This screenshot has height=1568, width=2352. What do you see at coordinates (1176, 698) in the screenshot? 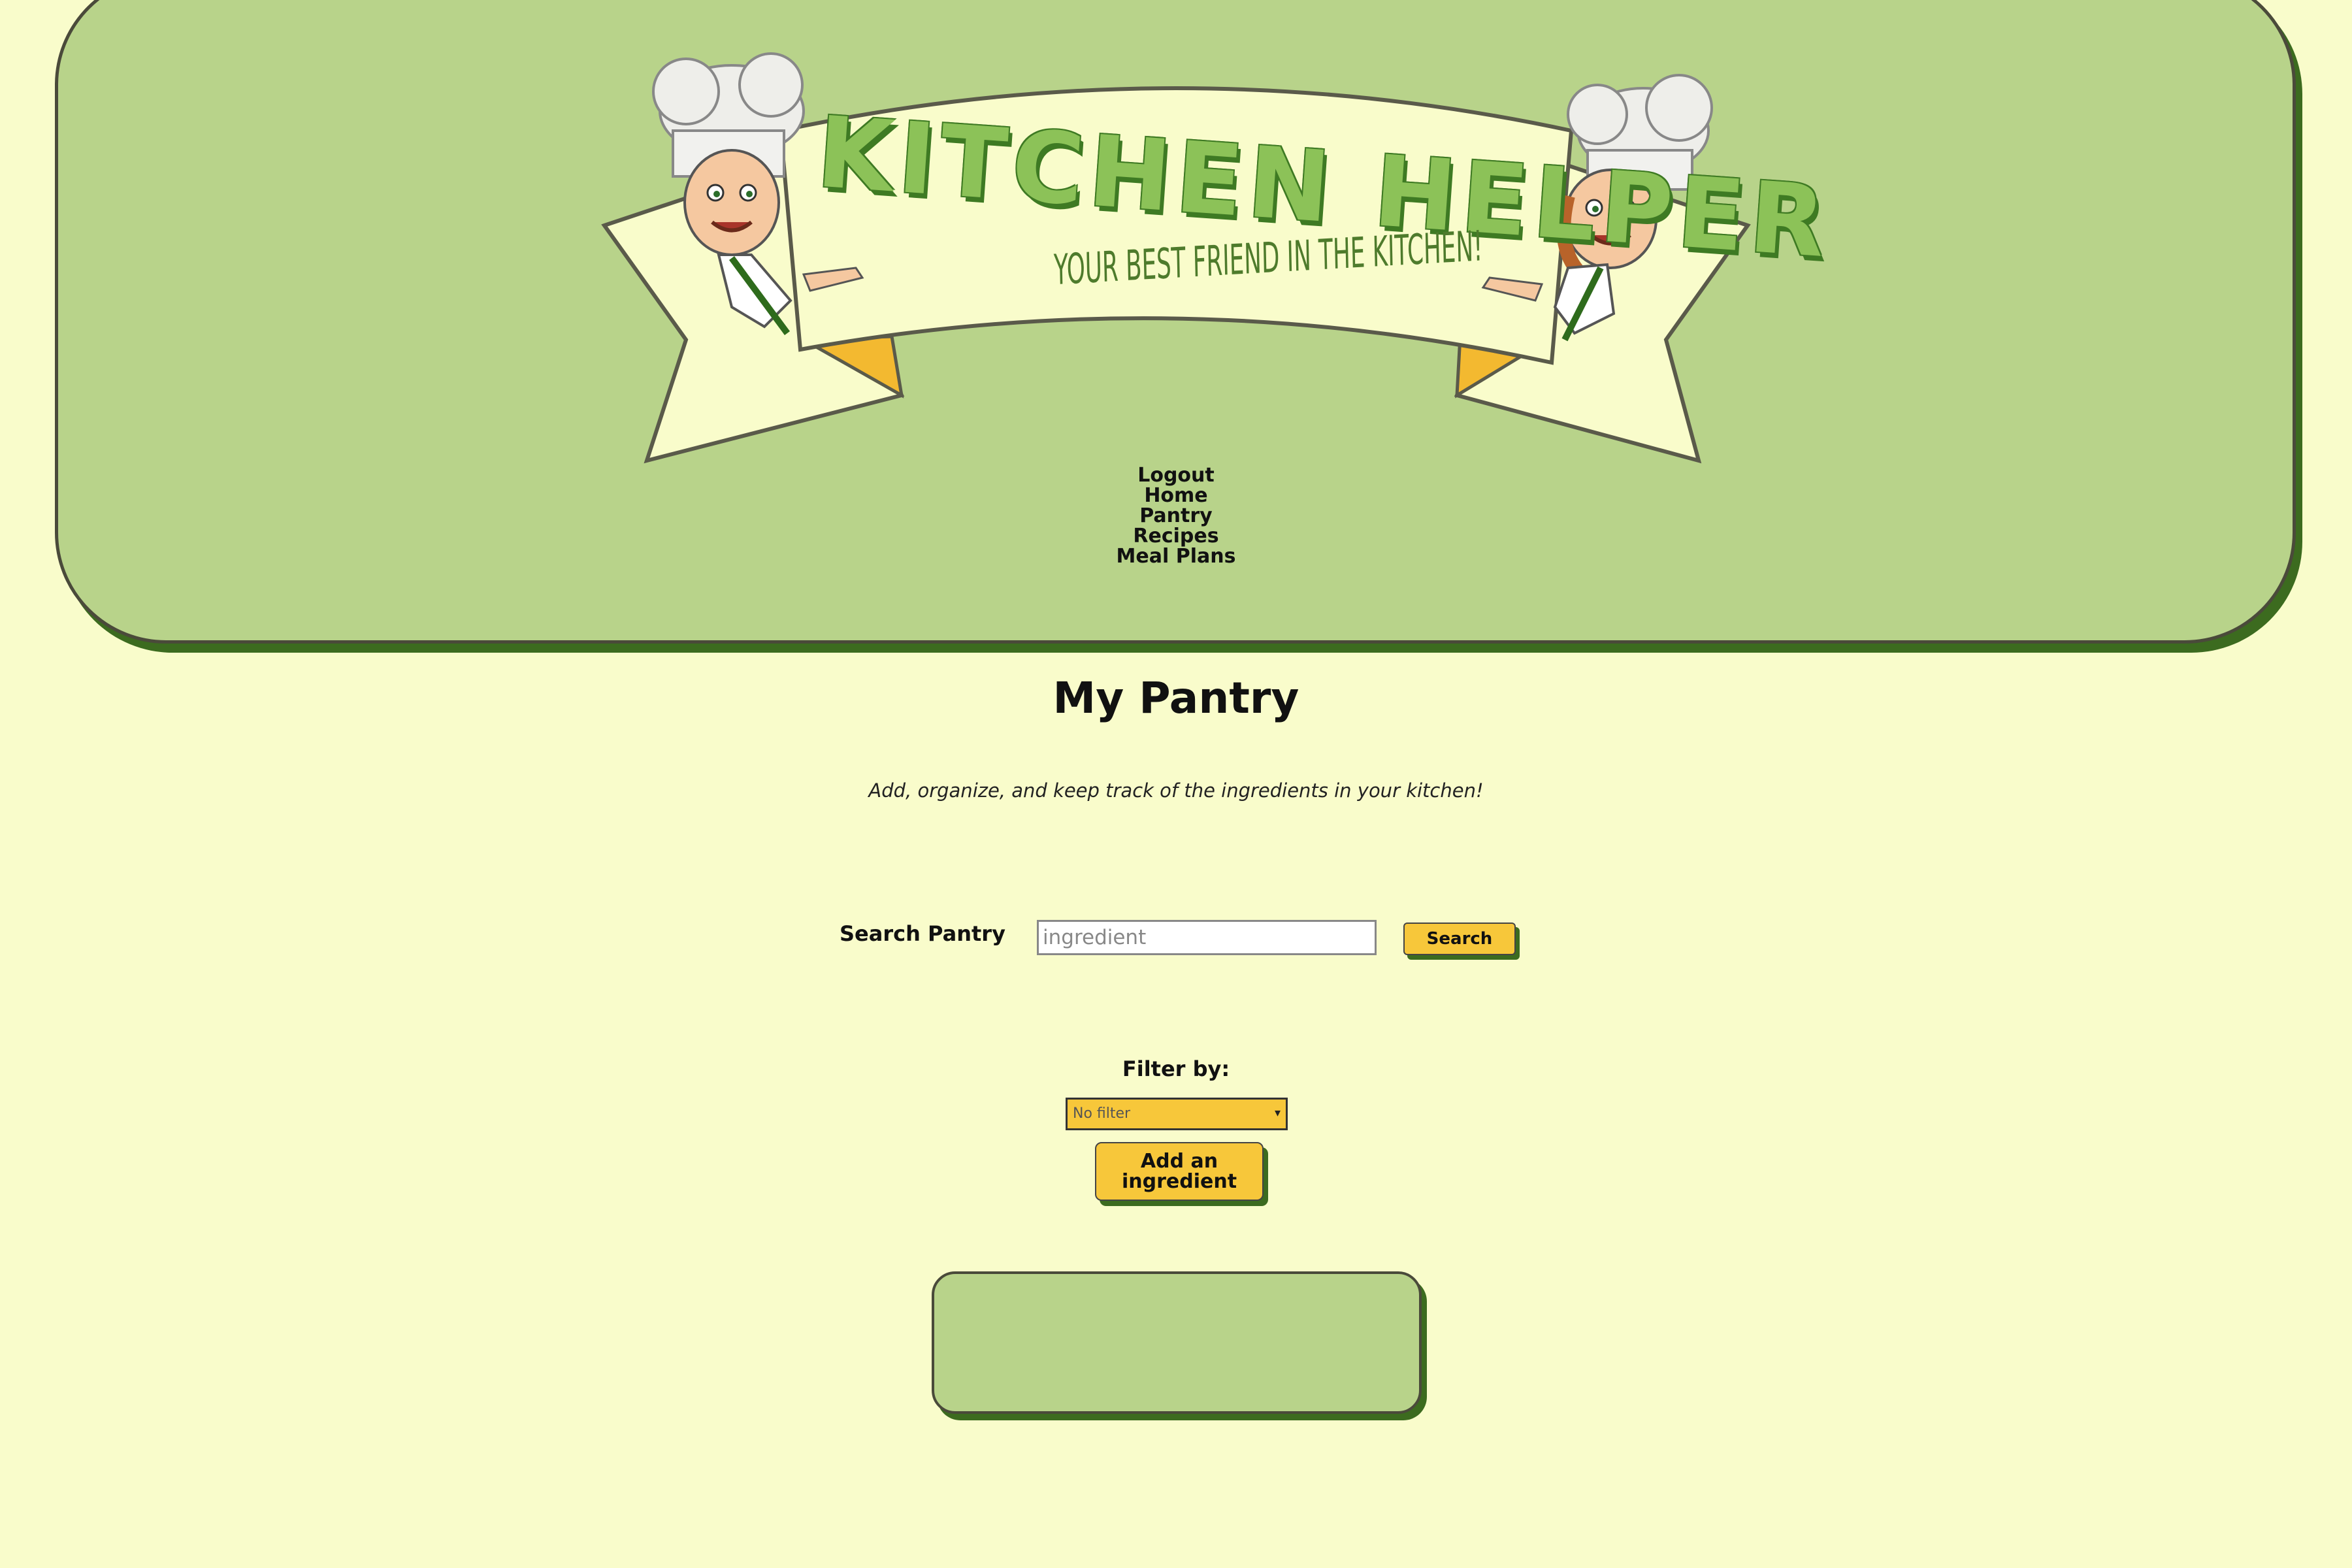
I see `page-title: My Pantry` at bounding box center [1176, 698].